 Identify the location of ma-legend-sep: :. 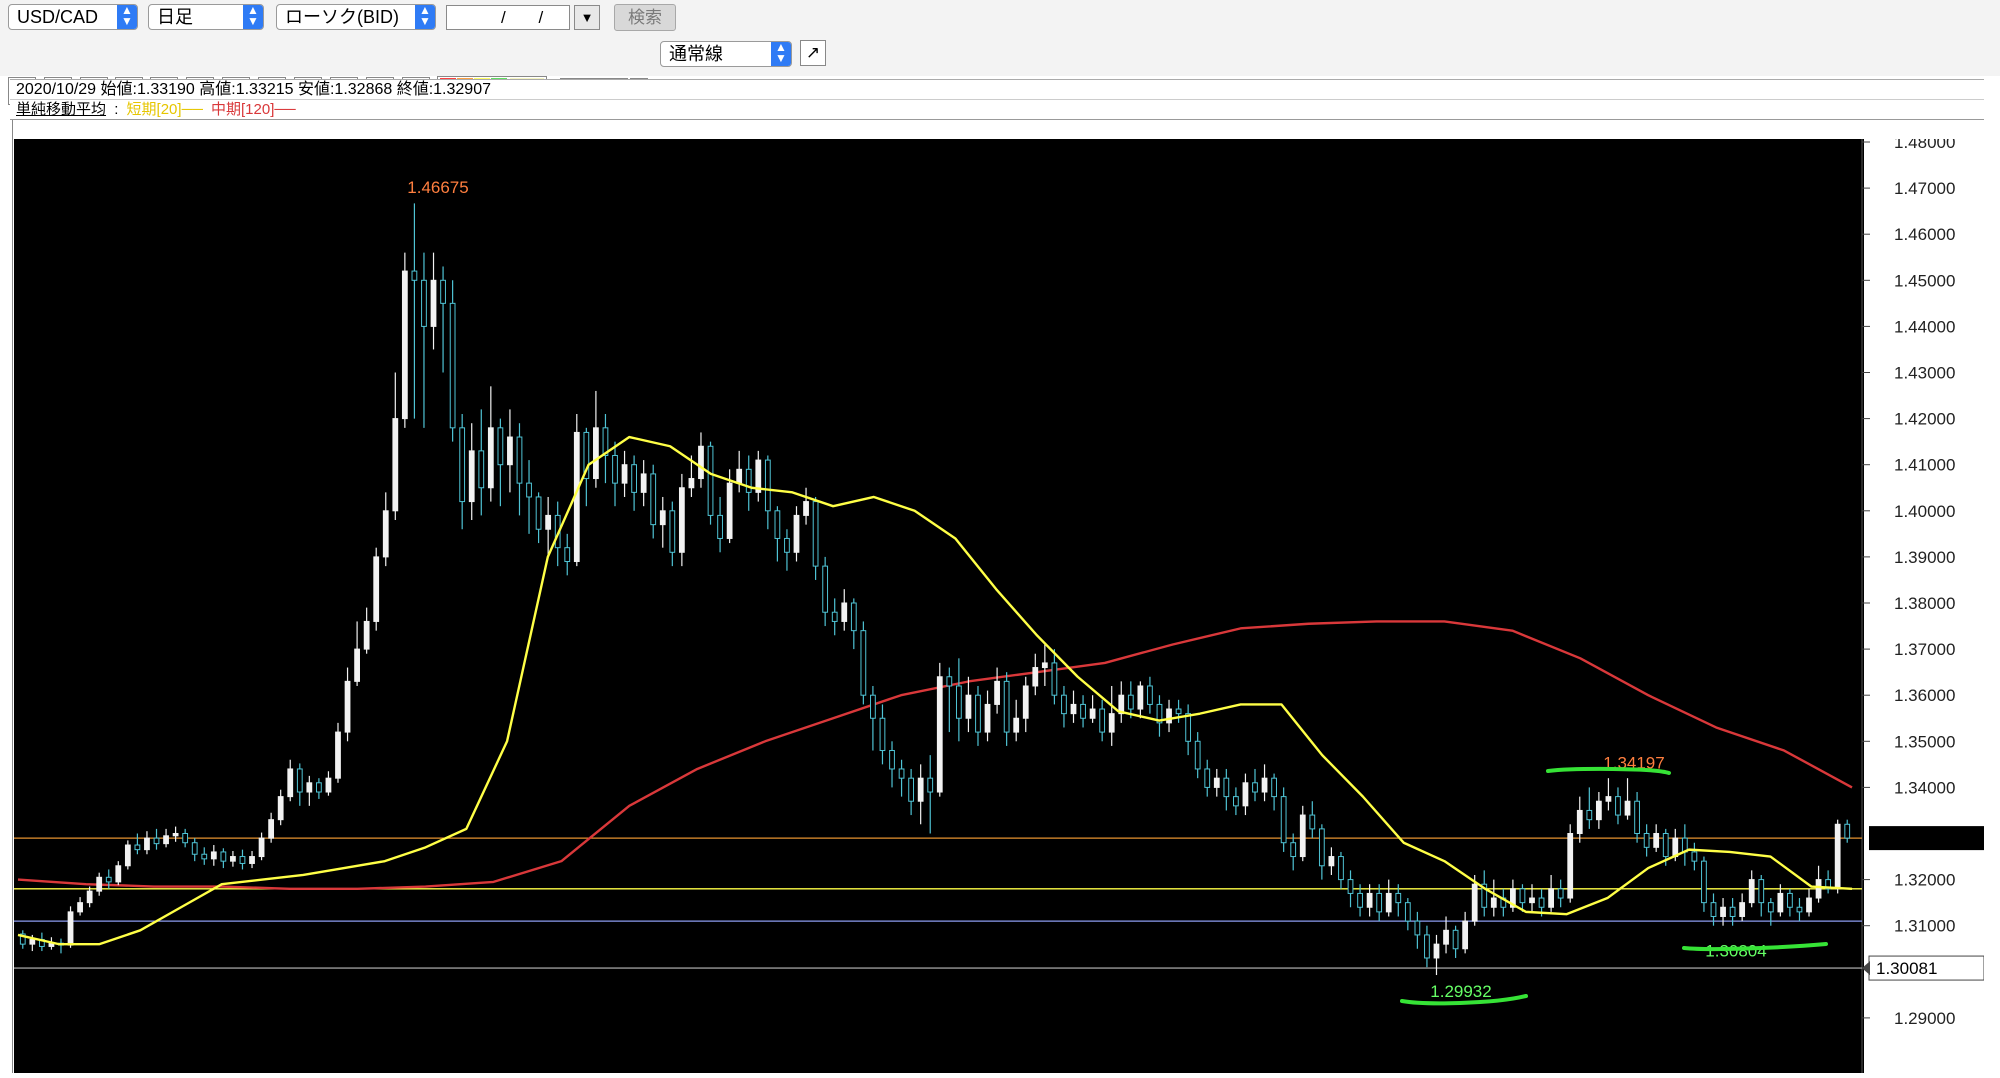
(116, 109).